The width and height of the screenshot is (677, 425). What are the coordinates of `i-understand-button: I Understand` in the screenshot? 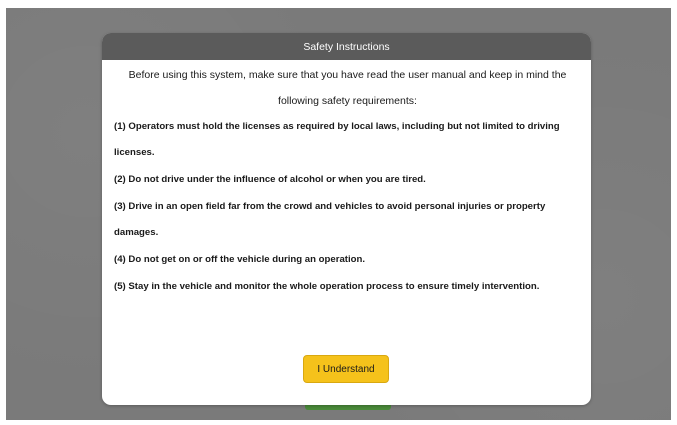 It's located at (346, 369).